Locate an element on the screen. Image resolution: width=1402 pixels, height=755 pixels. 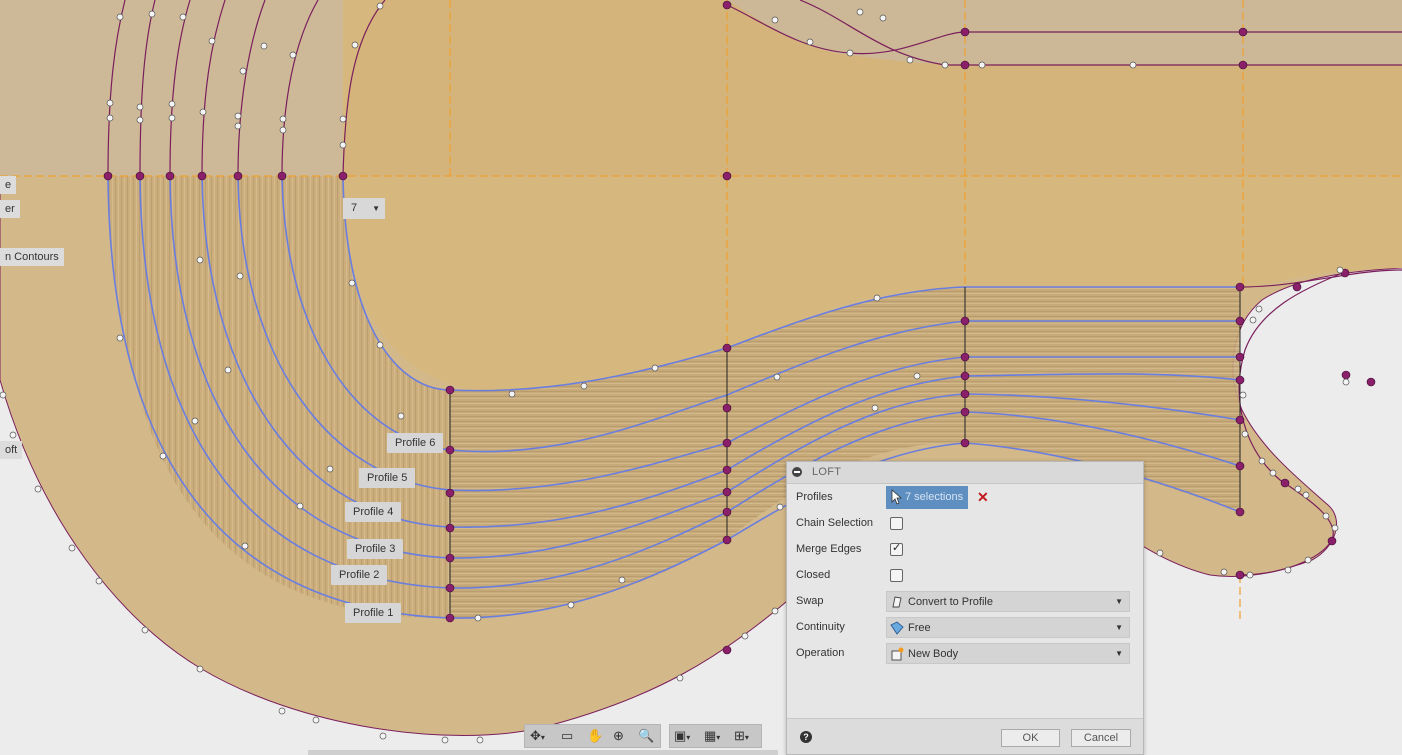
profile-label: Profile 5 is located at coordinates (387, 478).